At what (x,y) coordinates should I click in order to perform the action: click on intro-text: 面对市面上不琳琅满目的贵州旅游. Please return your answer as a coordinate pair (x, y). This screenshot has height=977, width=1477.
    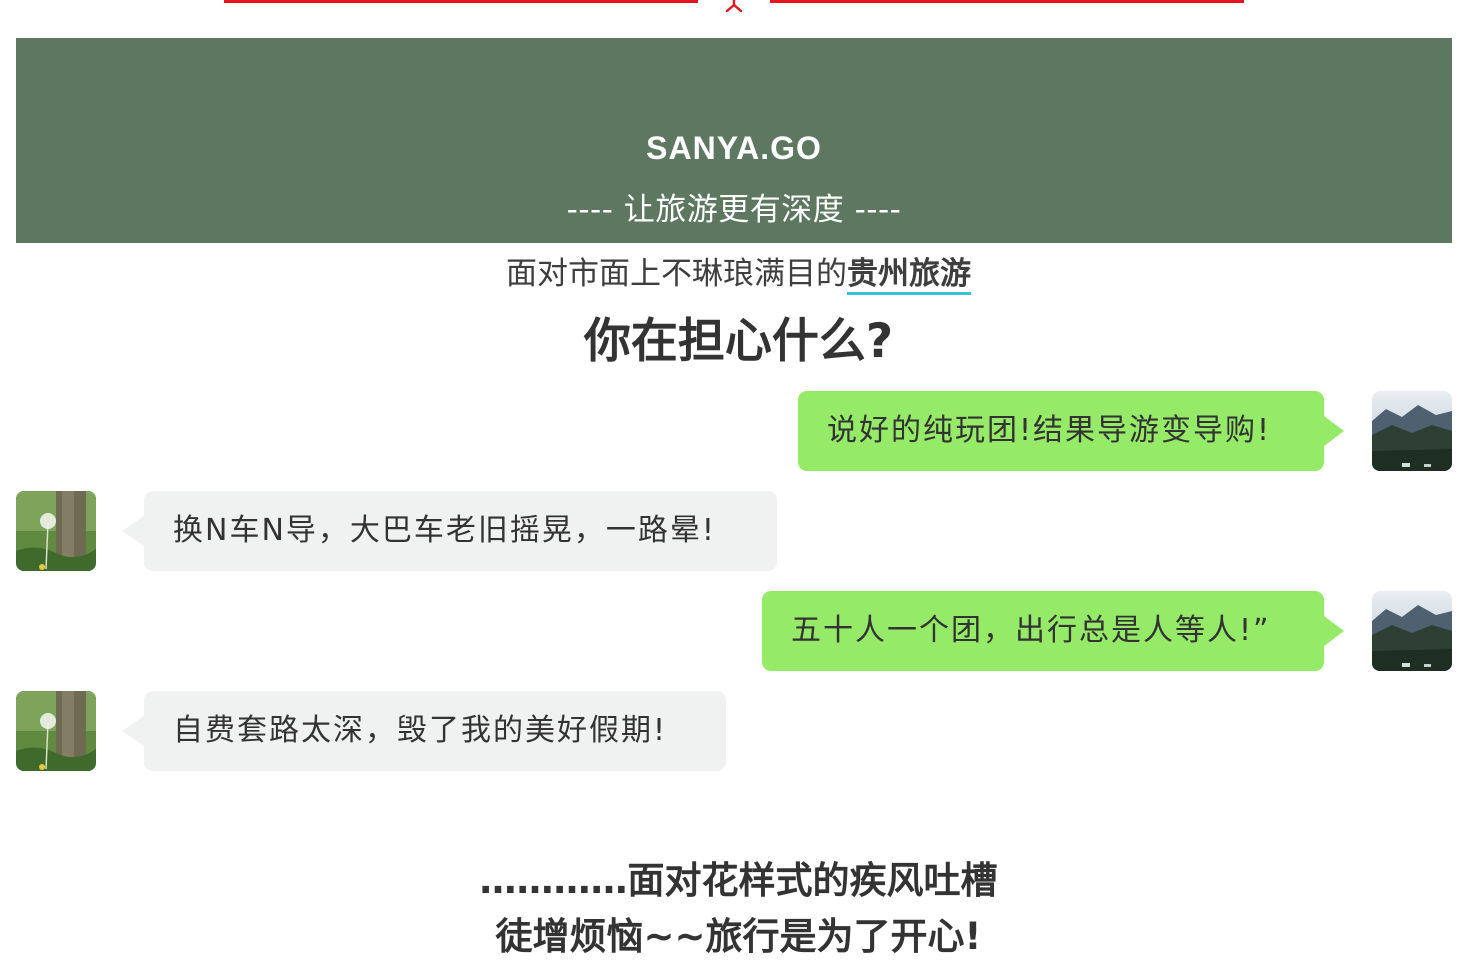
    Looking at the image, I should click on (738, 271).